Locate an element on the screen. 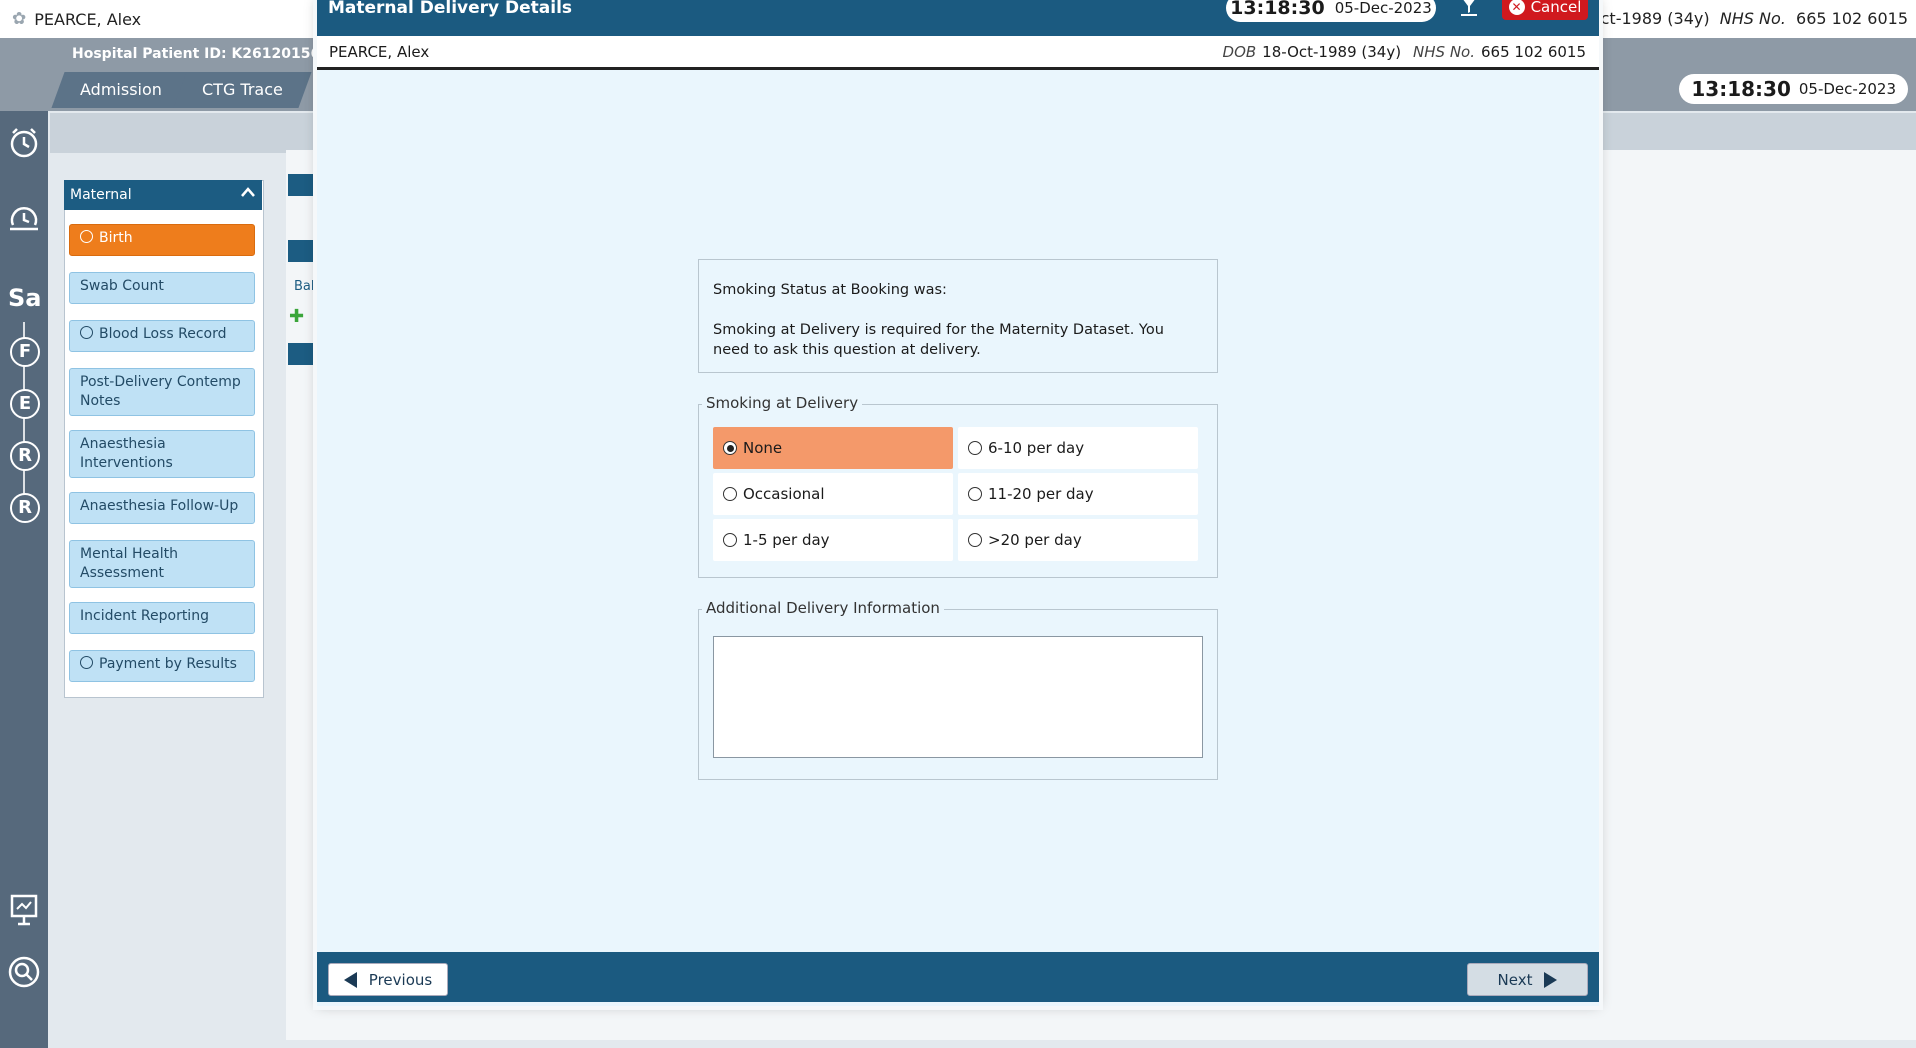 This screenshot has height=1048, width=1916. filter-icon is located at coordinates (1469, 10).